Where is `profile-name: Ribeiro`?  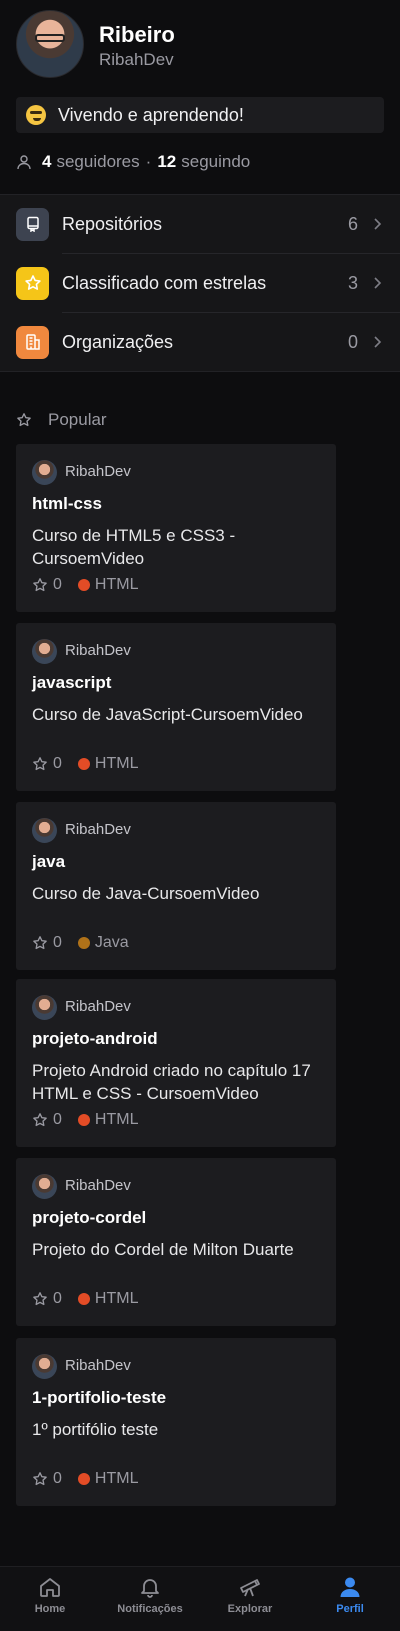
profile-name: Ribeiro is located at coordinates (137, 34).